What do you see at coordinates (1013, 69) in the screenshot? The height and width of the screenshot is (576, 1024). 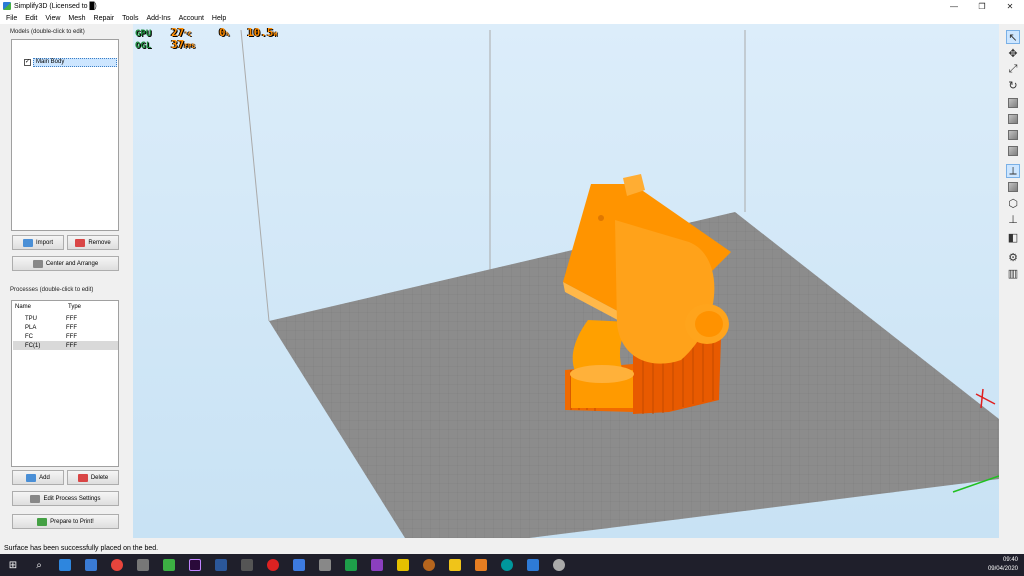 I see `scale-tool-icon: ⤢` at bounding box center [1013, 69].